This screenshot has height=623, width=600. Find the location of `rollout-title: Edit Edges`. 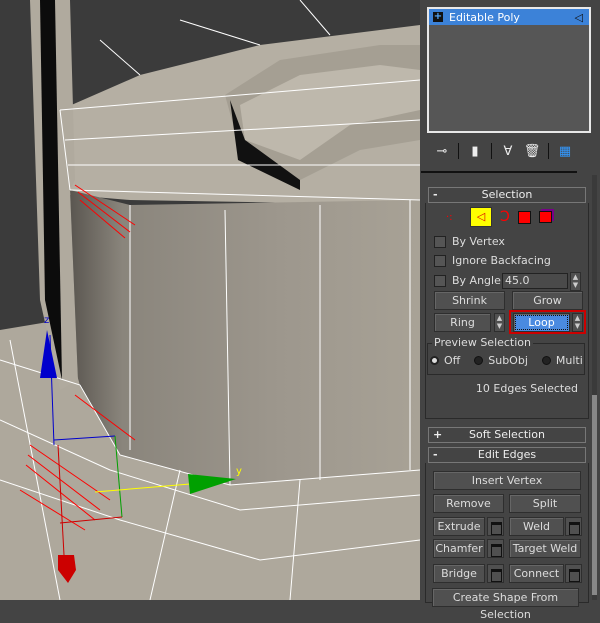

rollout-title: Edit Edges is located at coordinates (507, 454).